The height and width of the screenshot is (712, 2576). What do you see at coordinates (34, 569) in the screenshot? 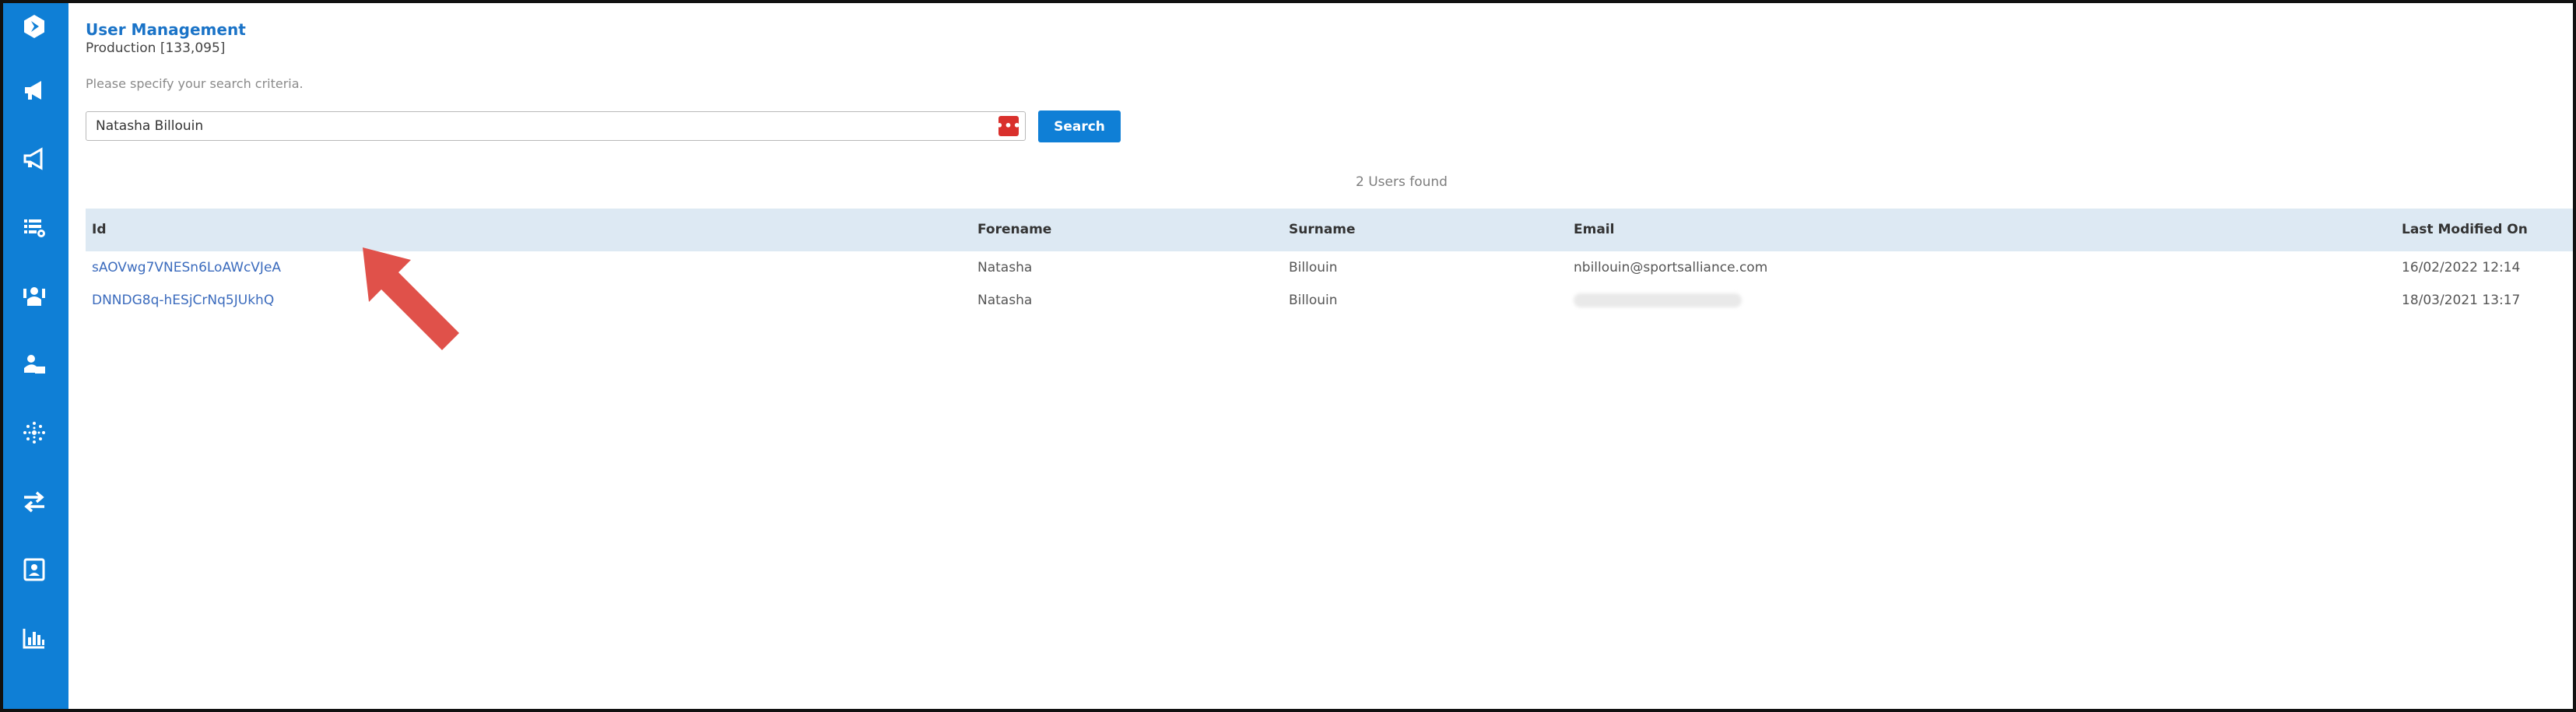
I see `contact-card-icon` at bounding box center [34, 569].